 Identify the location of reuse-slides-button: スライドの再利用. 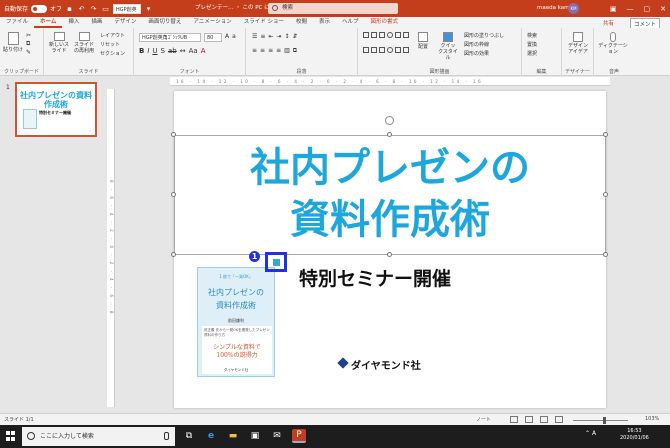
(84, 43).